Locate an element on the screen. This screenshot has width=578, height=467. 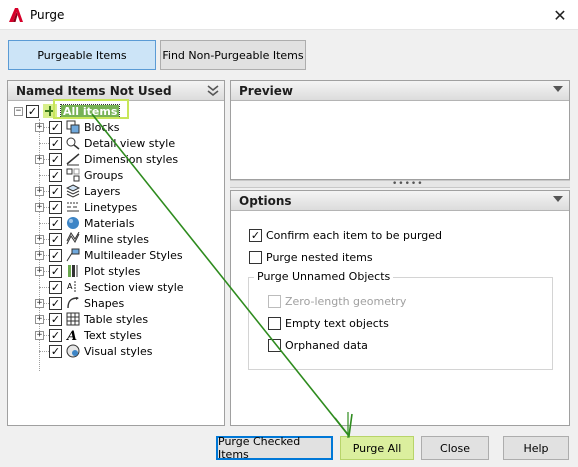
tree-item: +✓Visual styles is located at coordinates (129, 351).